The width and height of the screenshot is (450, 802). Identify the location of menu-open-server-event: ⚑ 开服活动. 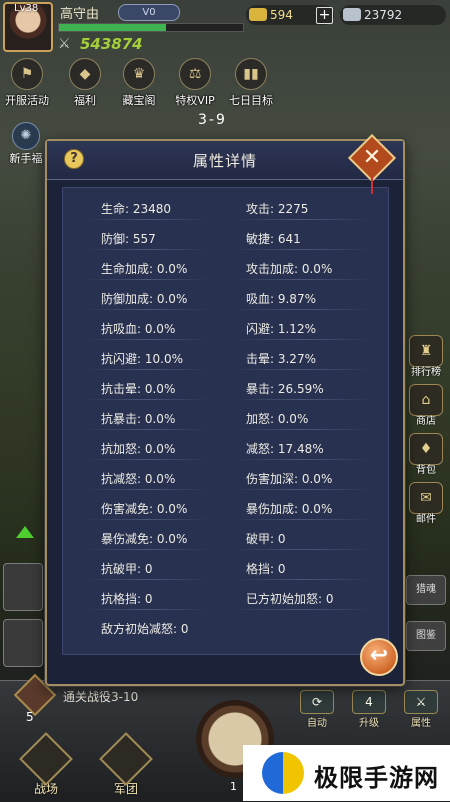
(27, 83).